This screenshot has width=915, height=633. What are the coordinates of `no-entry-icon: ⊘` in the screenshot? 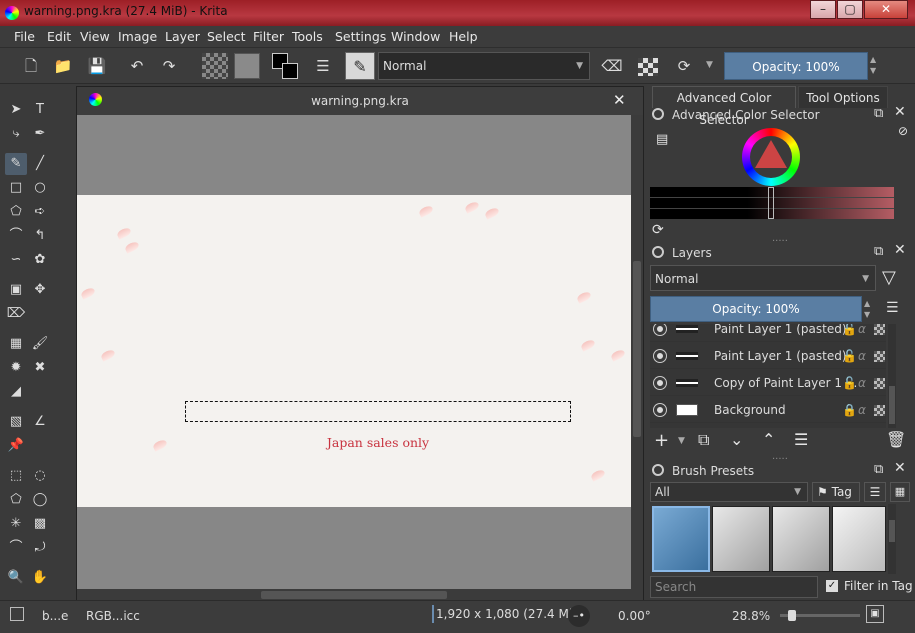 It's located at (903, 131).